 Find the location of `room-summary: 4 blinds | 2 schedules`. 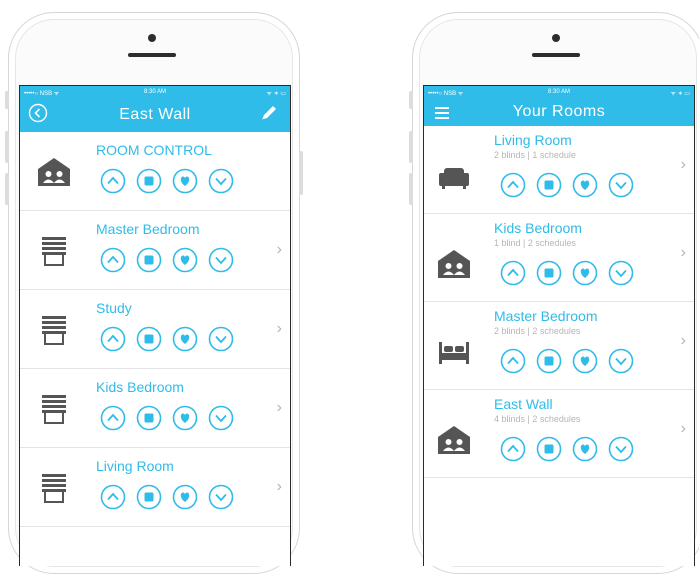

room-summary: 4 blinds | 2 schedules is located at coordinates (537, 419).